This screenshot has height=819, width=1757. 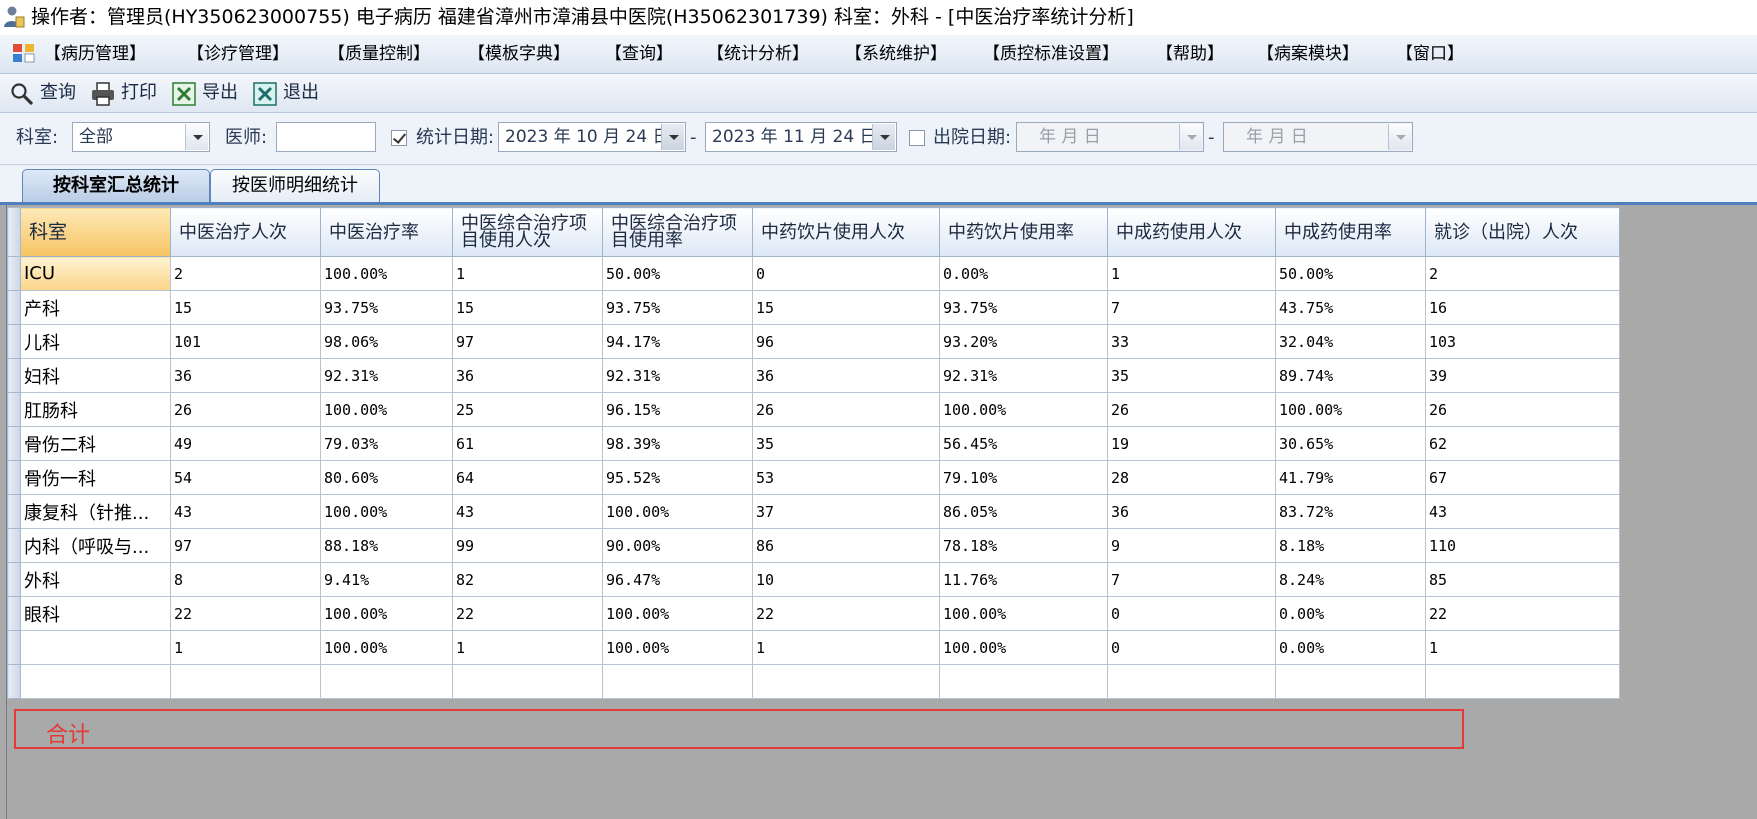 What do you see at coordinates (1350, 511) in the screenshot?
I see `table-cell: 83.72%` at bounding box center [1350, 511].